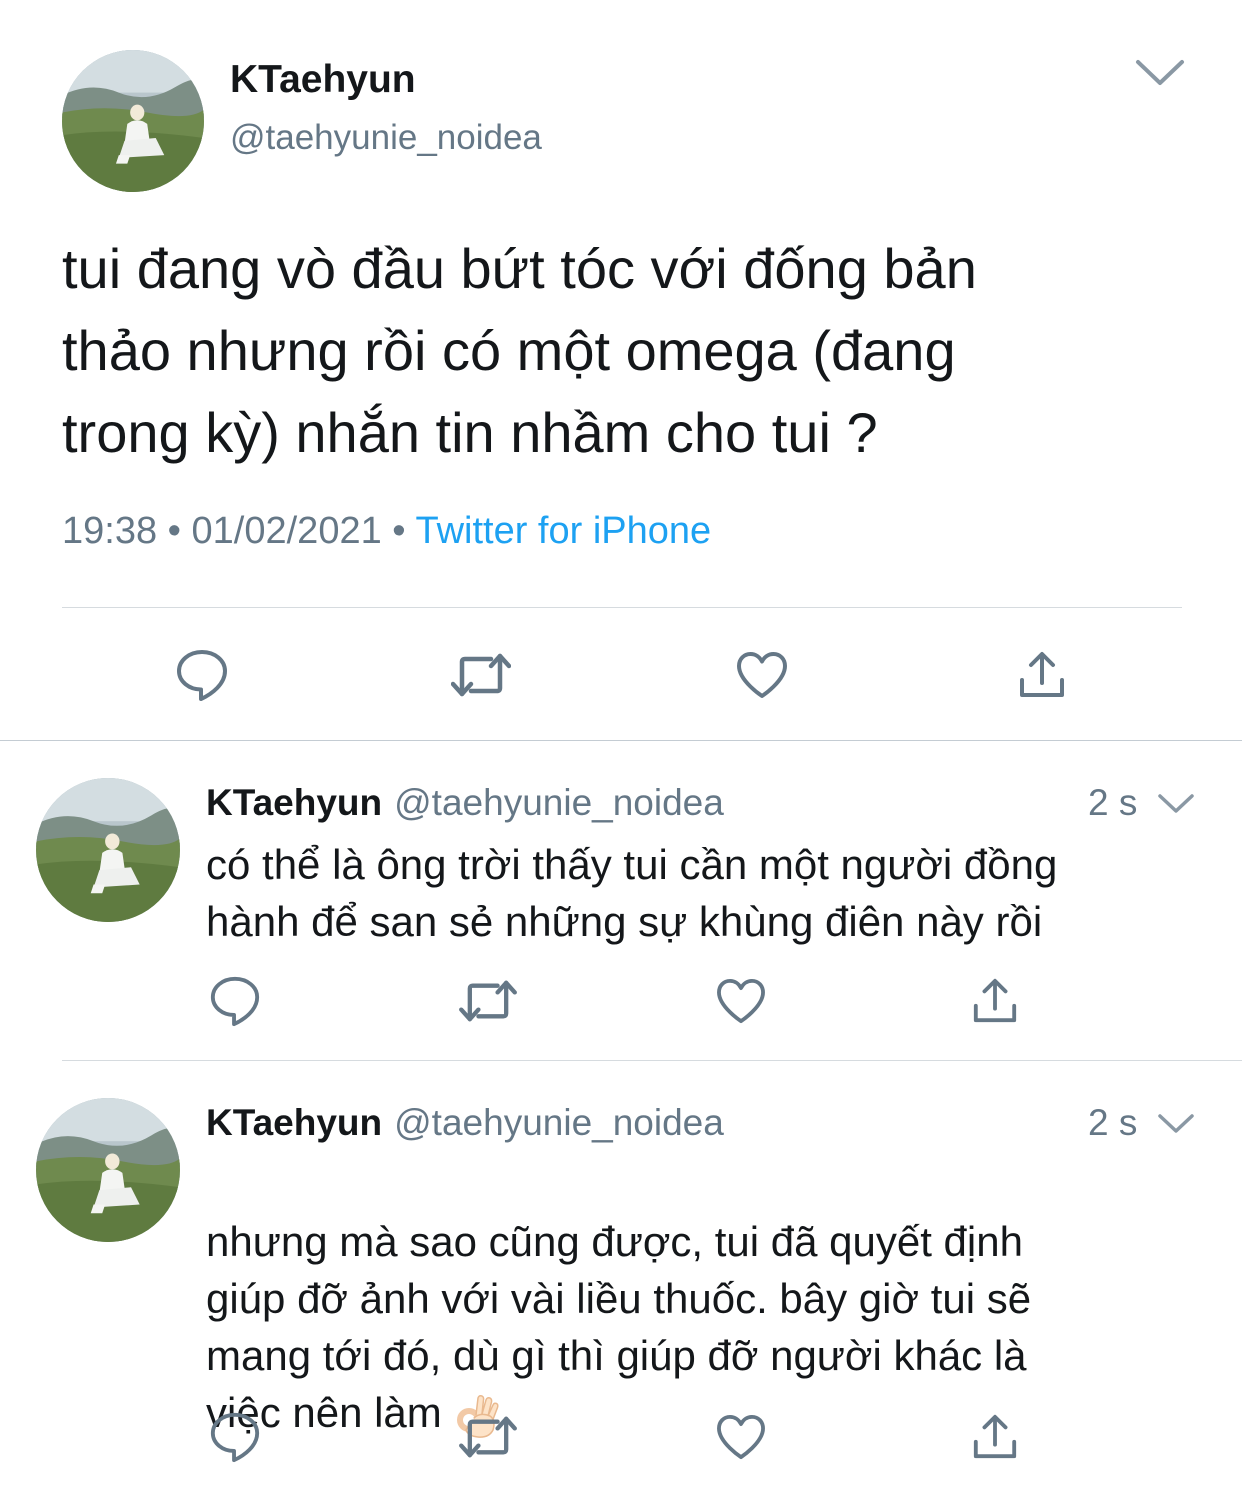  I want to click on avatar, so click(133, 121).